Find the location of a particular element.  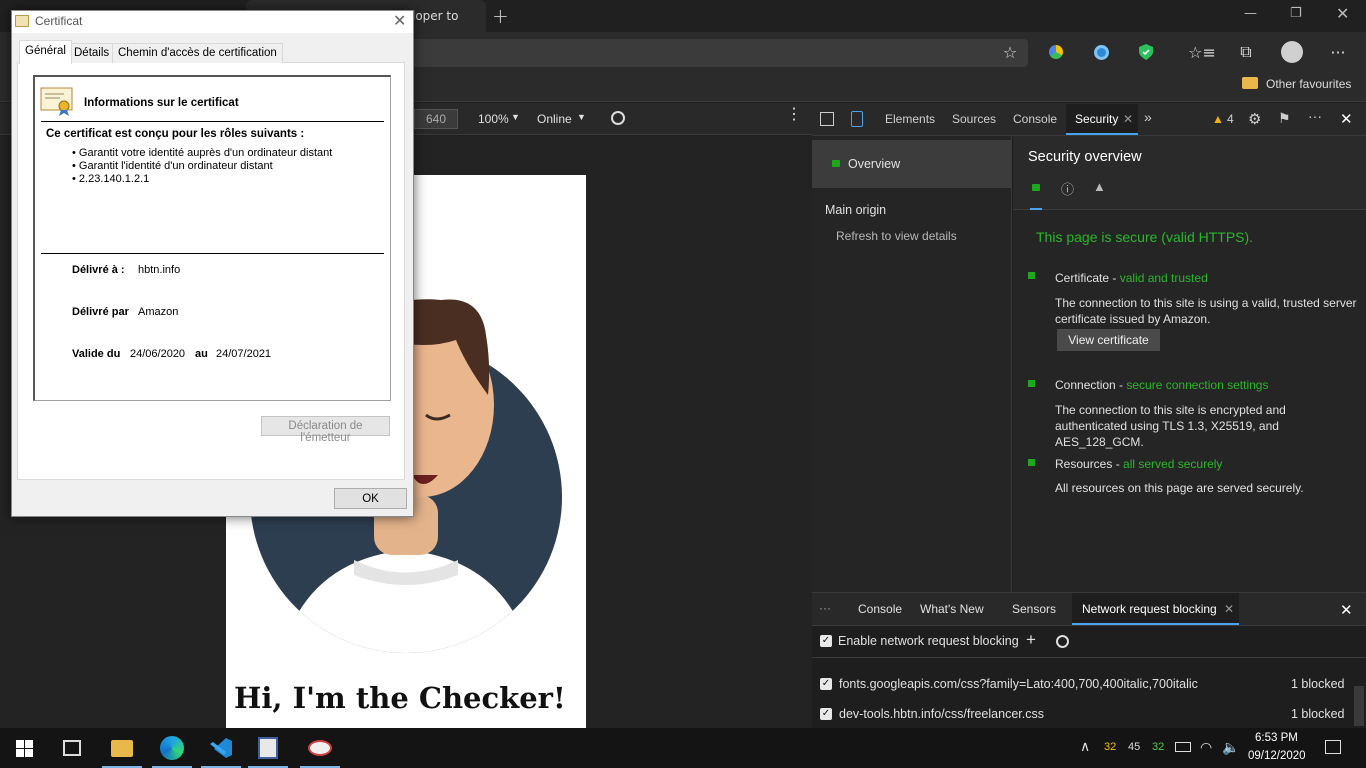

favorite-star-icon: ☆ is located at coordinates (1010, 52).